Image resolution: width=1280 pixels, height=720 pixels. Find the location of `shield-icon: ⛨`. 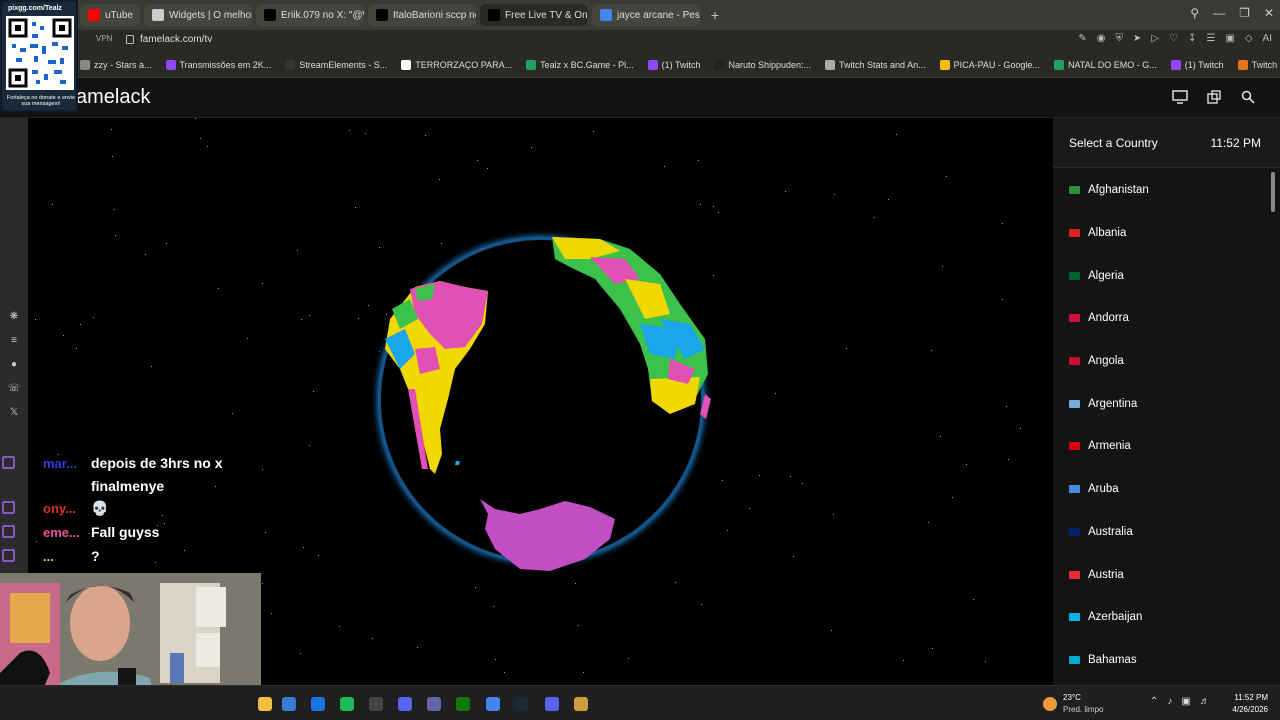

shield-icon: ⛨ is located at coordinates (1119, 38).